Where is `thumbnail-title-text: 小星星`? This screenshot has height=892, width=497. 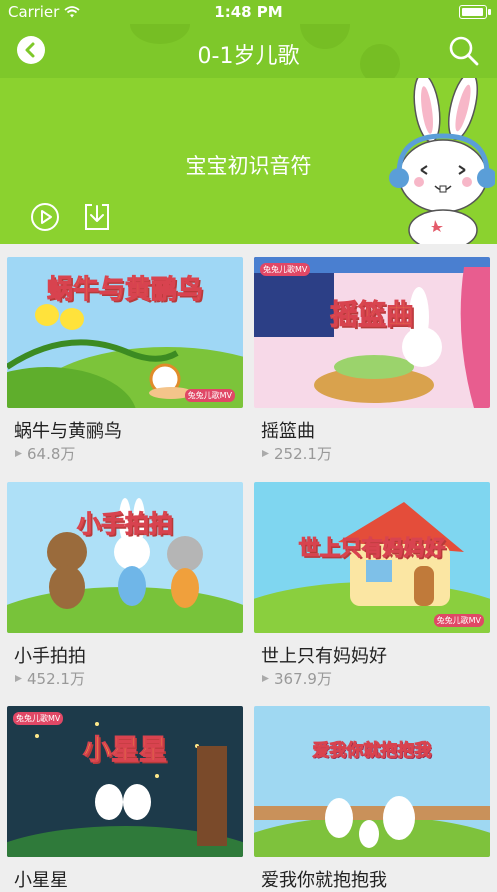 thumbnail-title-text: 小星星 is located at coordinates (124, 750).